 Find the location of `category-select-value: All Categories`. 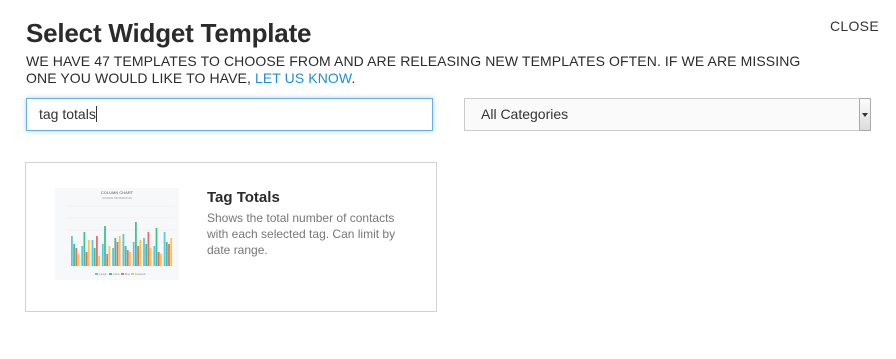

category-select-value: All Categories is located at coordinates (525, 114).